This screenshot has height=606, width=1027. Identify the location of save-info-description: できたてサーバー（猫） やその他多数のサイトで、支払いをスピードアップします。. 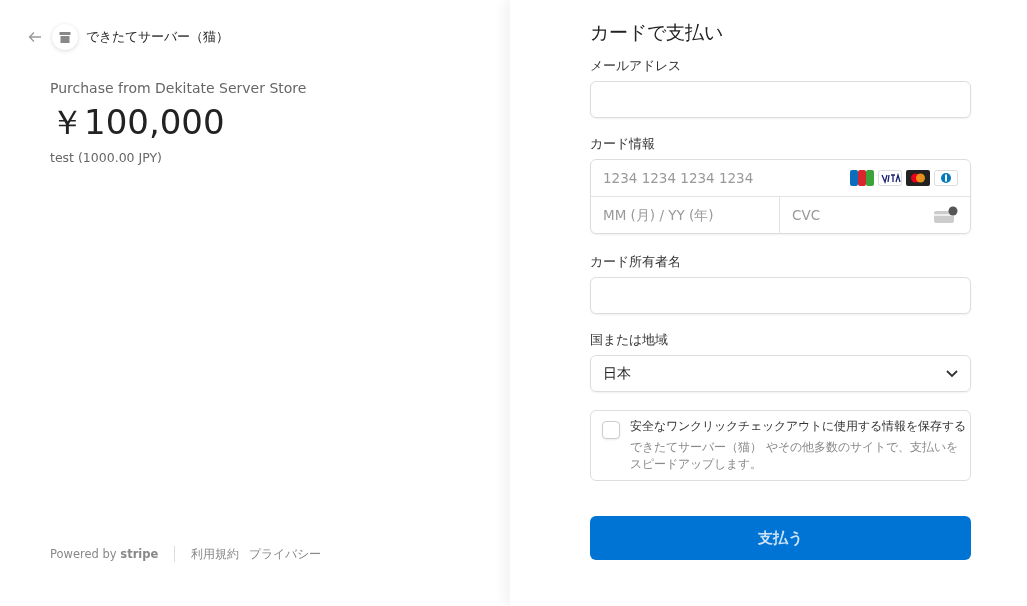
(794, 456).